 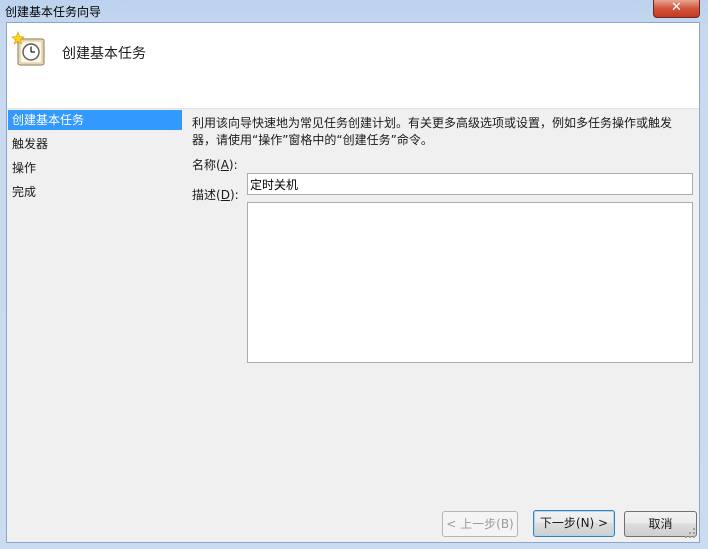 I want to click on step-action: 操作, so click(x=95, y=168).